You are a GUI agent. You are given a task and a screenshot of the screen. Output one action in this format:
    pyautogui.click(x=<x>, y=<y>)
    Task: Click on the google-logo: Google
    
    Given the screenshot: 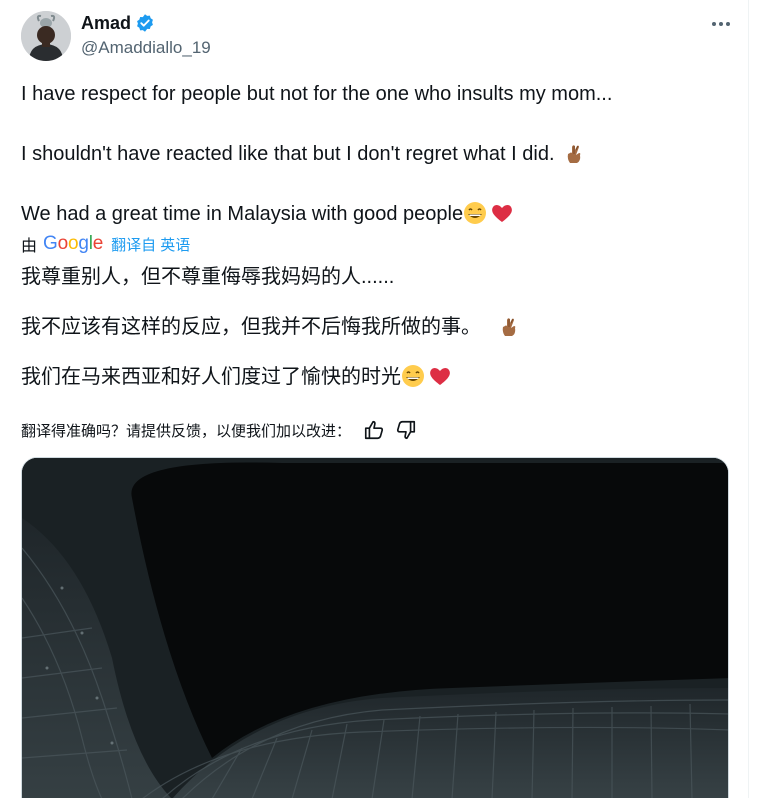 What is the action you would take?
    pyautogui.click(x=73, y=243)
    